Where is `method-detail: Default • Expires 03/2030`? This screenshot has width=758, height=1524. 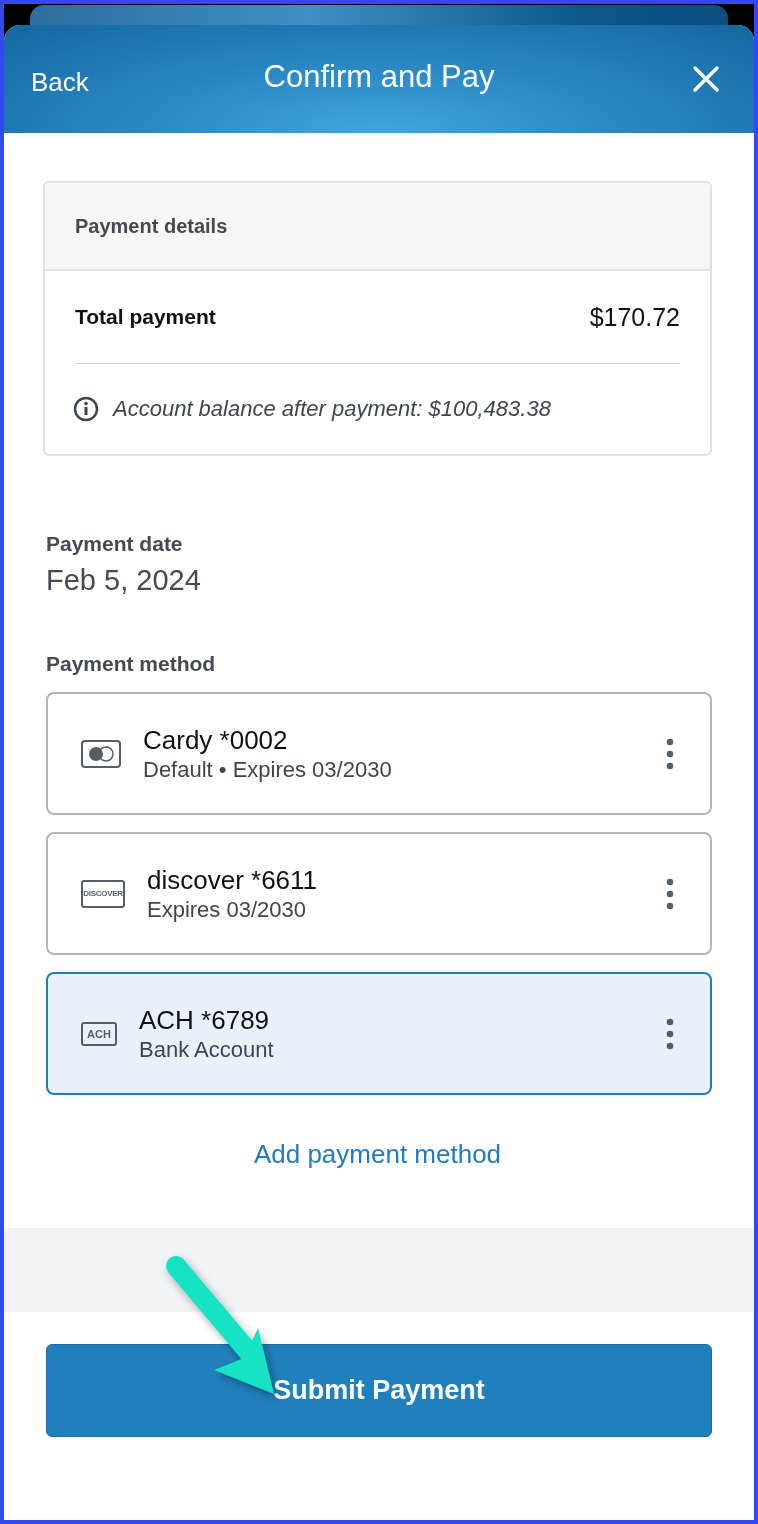 method-detail: Default • Expires 03/2030 is located at coordinates (267, 769).